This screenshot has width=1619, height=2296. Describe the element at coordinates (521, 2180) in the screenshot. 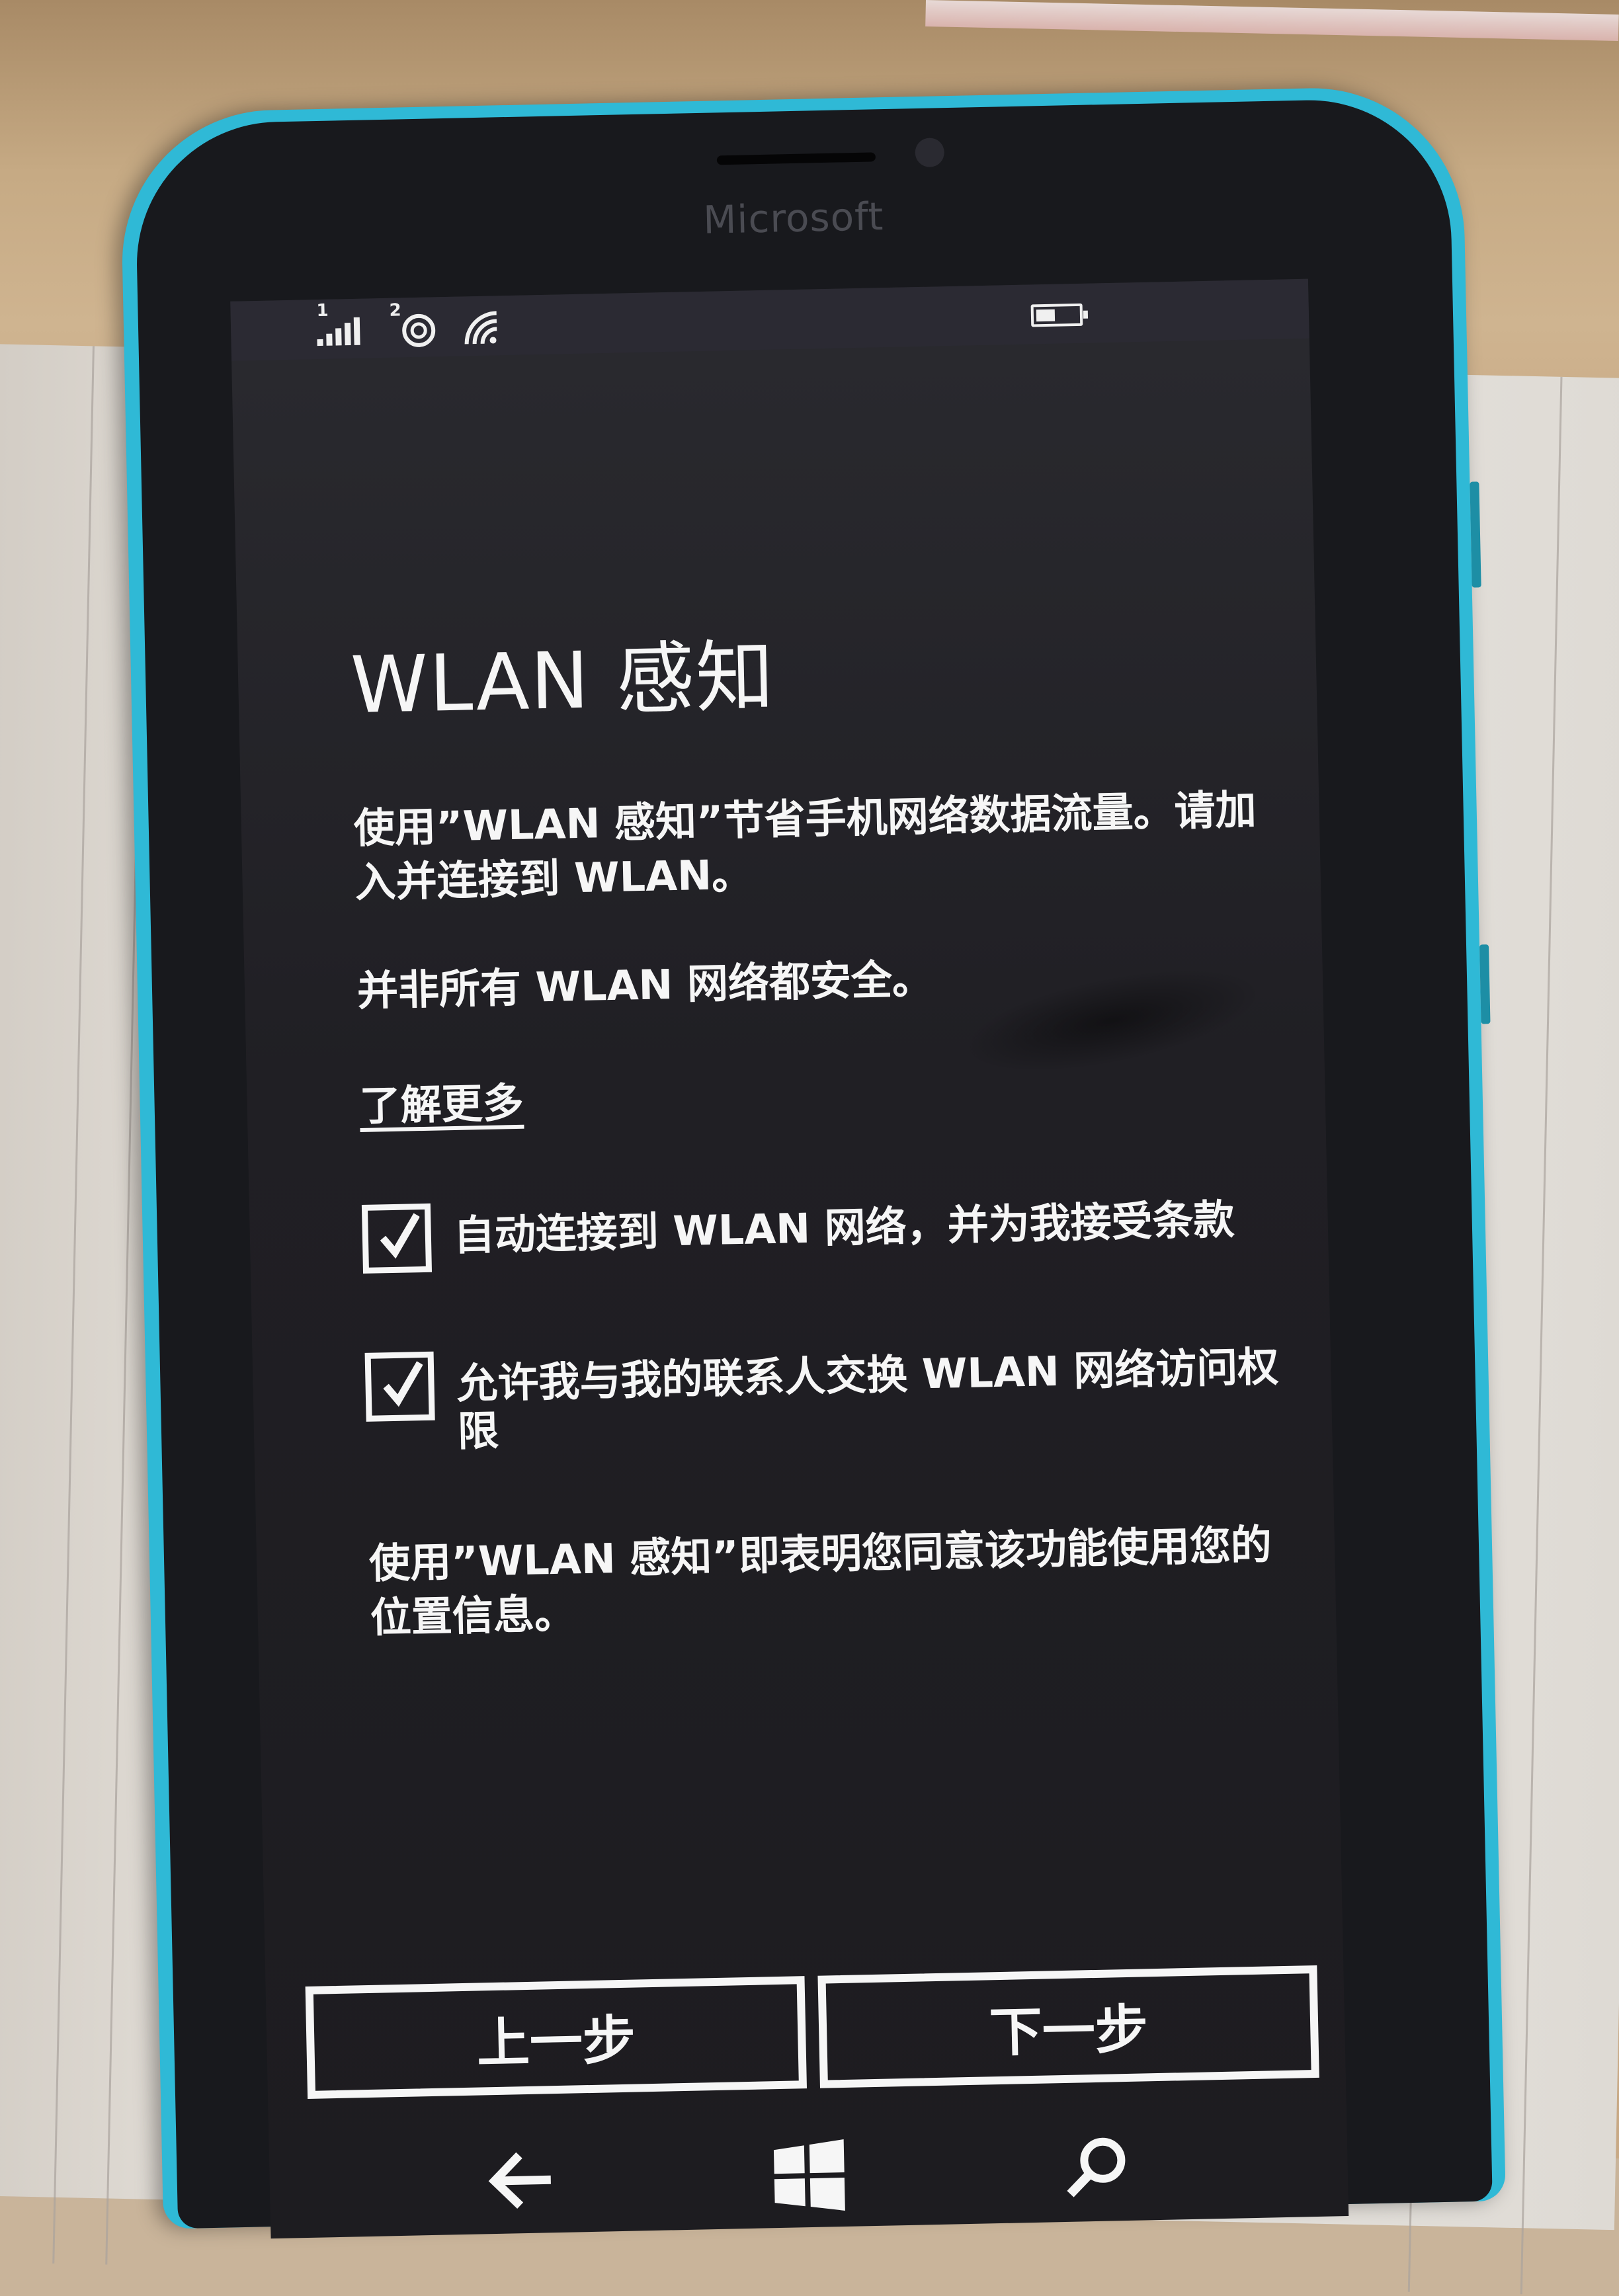

I see `back-arrow-icon` at that location.